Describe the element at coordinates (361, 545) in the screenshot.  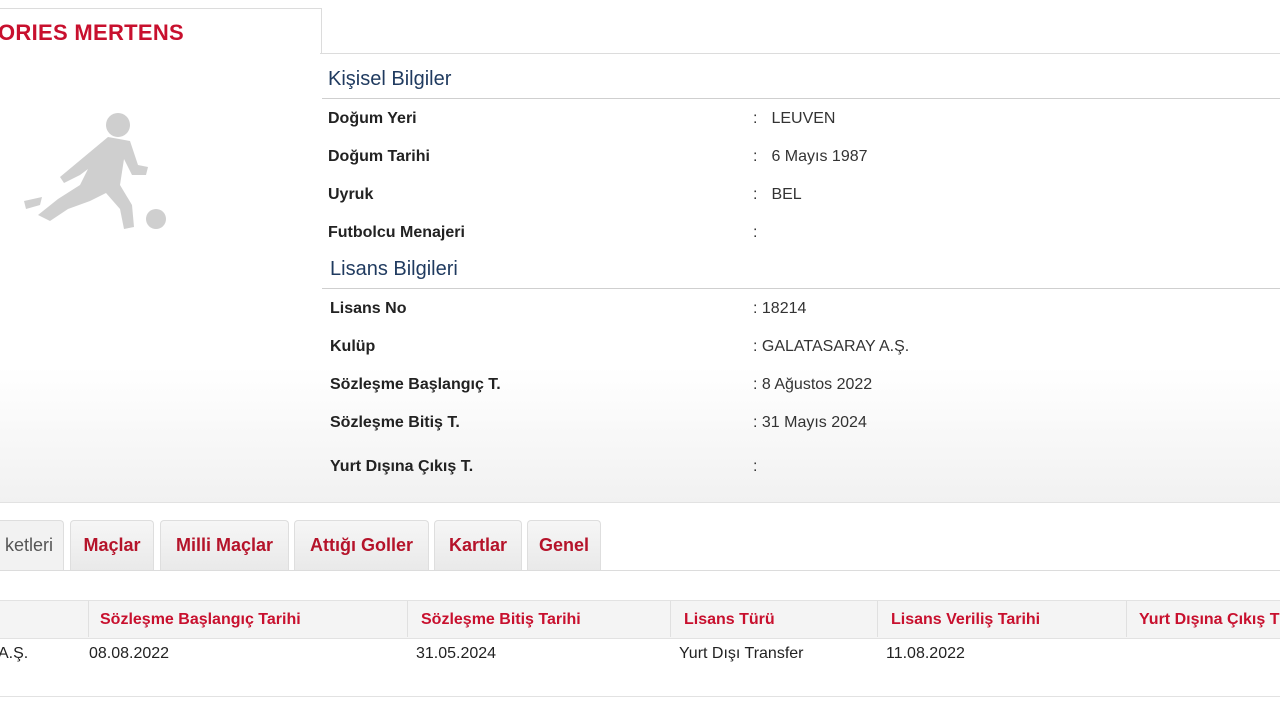
I see `tab-goals: Attığı Goller` at that location.